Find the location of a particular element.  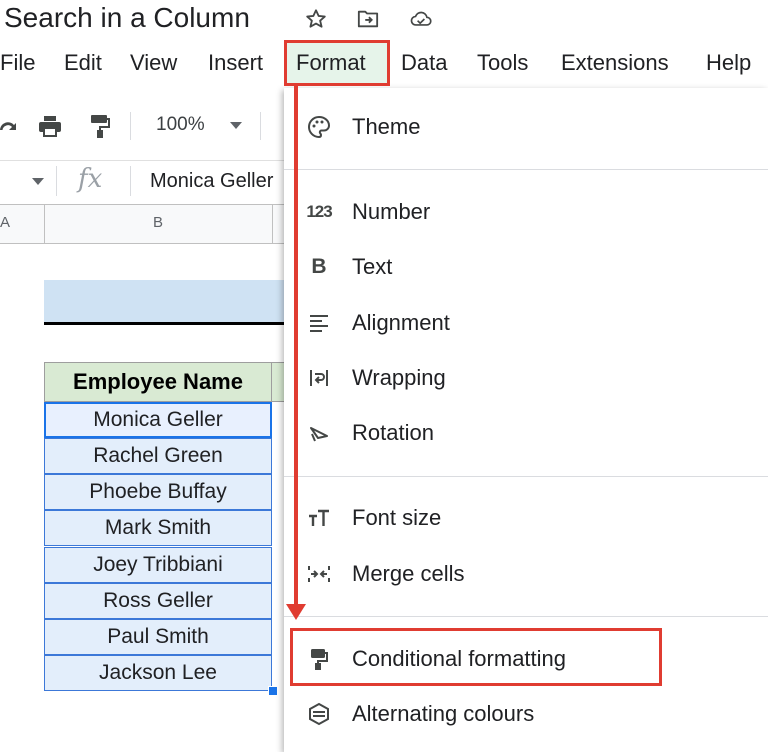

menu-item-font-size: Font size is located at coordinates (526, 517).